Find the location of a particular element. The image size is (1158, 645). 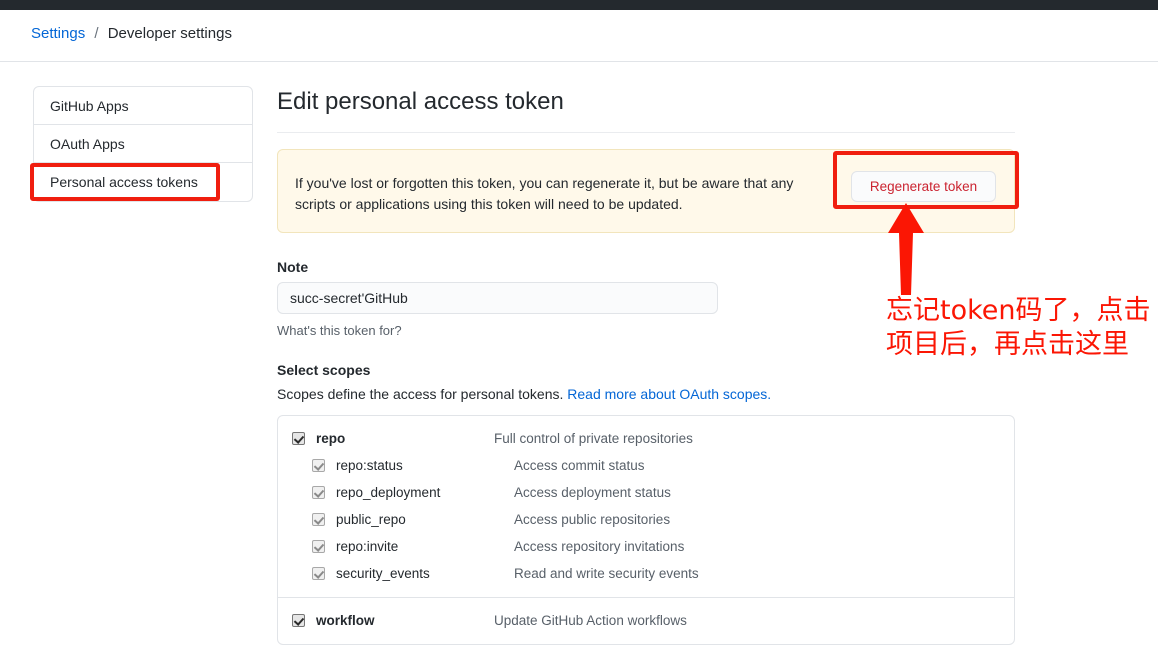

scope-row-public-repo: public_repo Access public repositories is located at coordinates (646, 519).